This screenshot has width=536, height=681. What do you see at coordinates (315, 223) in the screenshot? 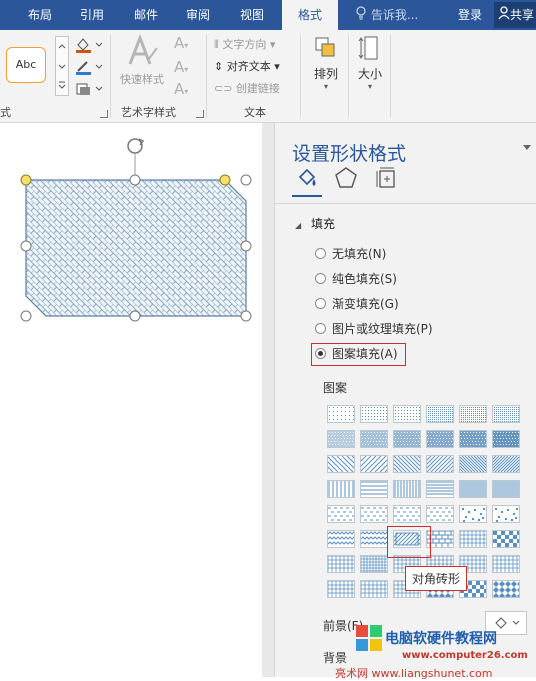
I see `fill-section-header: ◢ 填充` at bounding box center [315, 223].